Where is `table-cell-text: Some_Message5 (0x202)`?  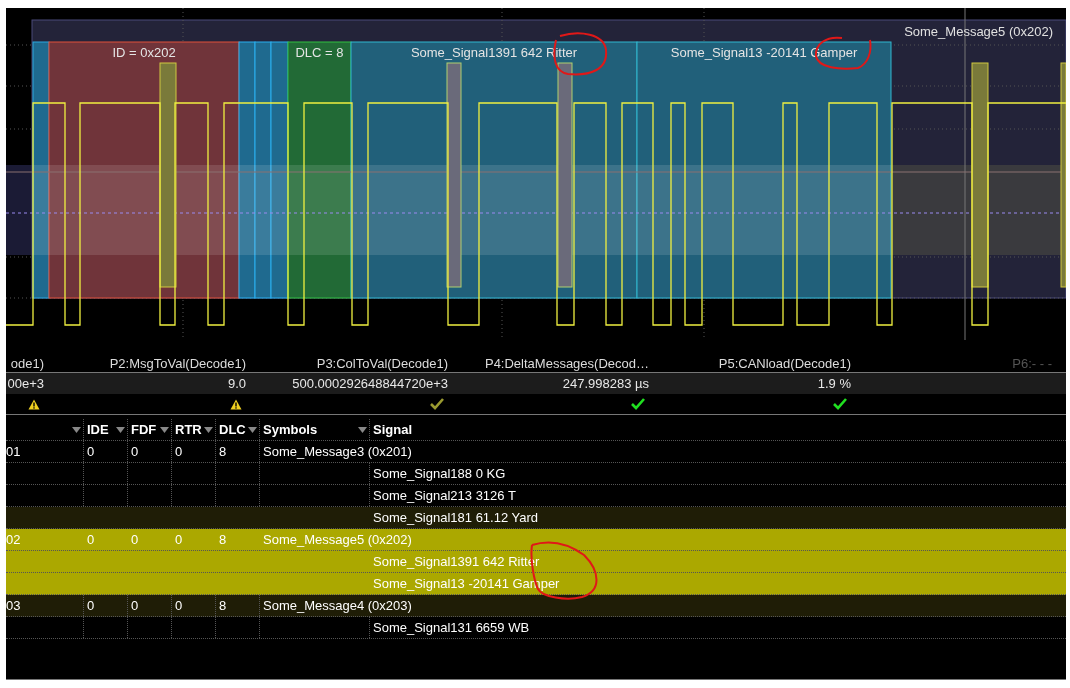 table-cell-text: Some_Message5 (0x202) is located at coordinates (337, 539).